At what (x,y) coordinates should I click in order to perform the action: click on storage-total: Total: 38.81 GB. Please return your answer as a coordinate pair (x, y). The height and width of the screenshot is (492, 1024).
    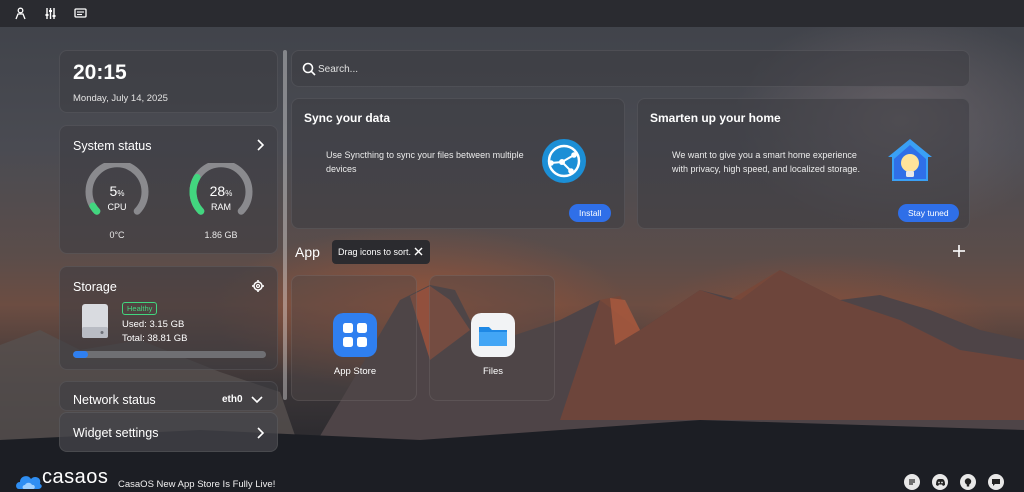
    Looking at the image, I should click on (155, 338).